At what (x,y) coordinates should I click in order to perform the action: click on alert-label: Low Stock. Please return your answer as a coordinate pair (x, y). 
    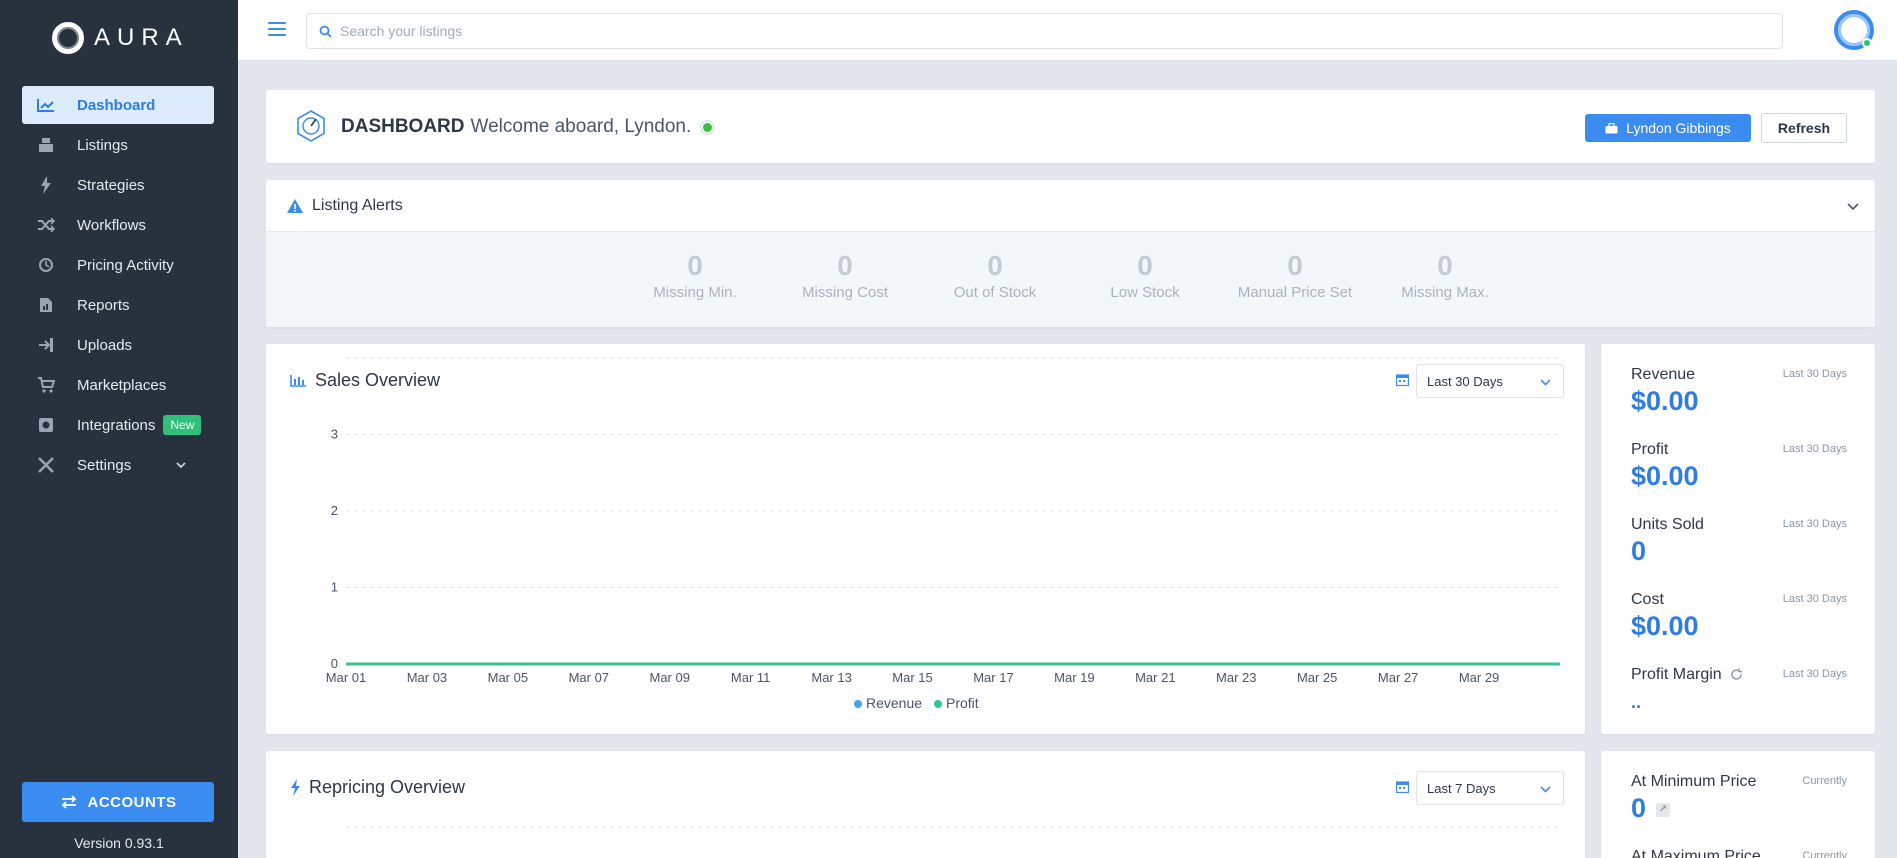
    Looking at the image, I should click on (1145, 292).